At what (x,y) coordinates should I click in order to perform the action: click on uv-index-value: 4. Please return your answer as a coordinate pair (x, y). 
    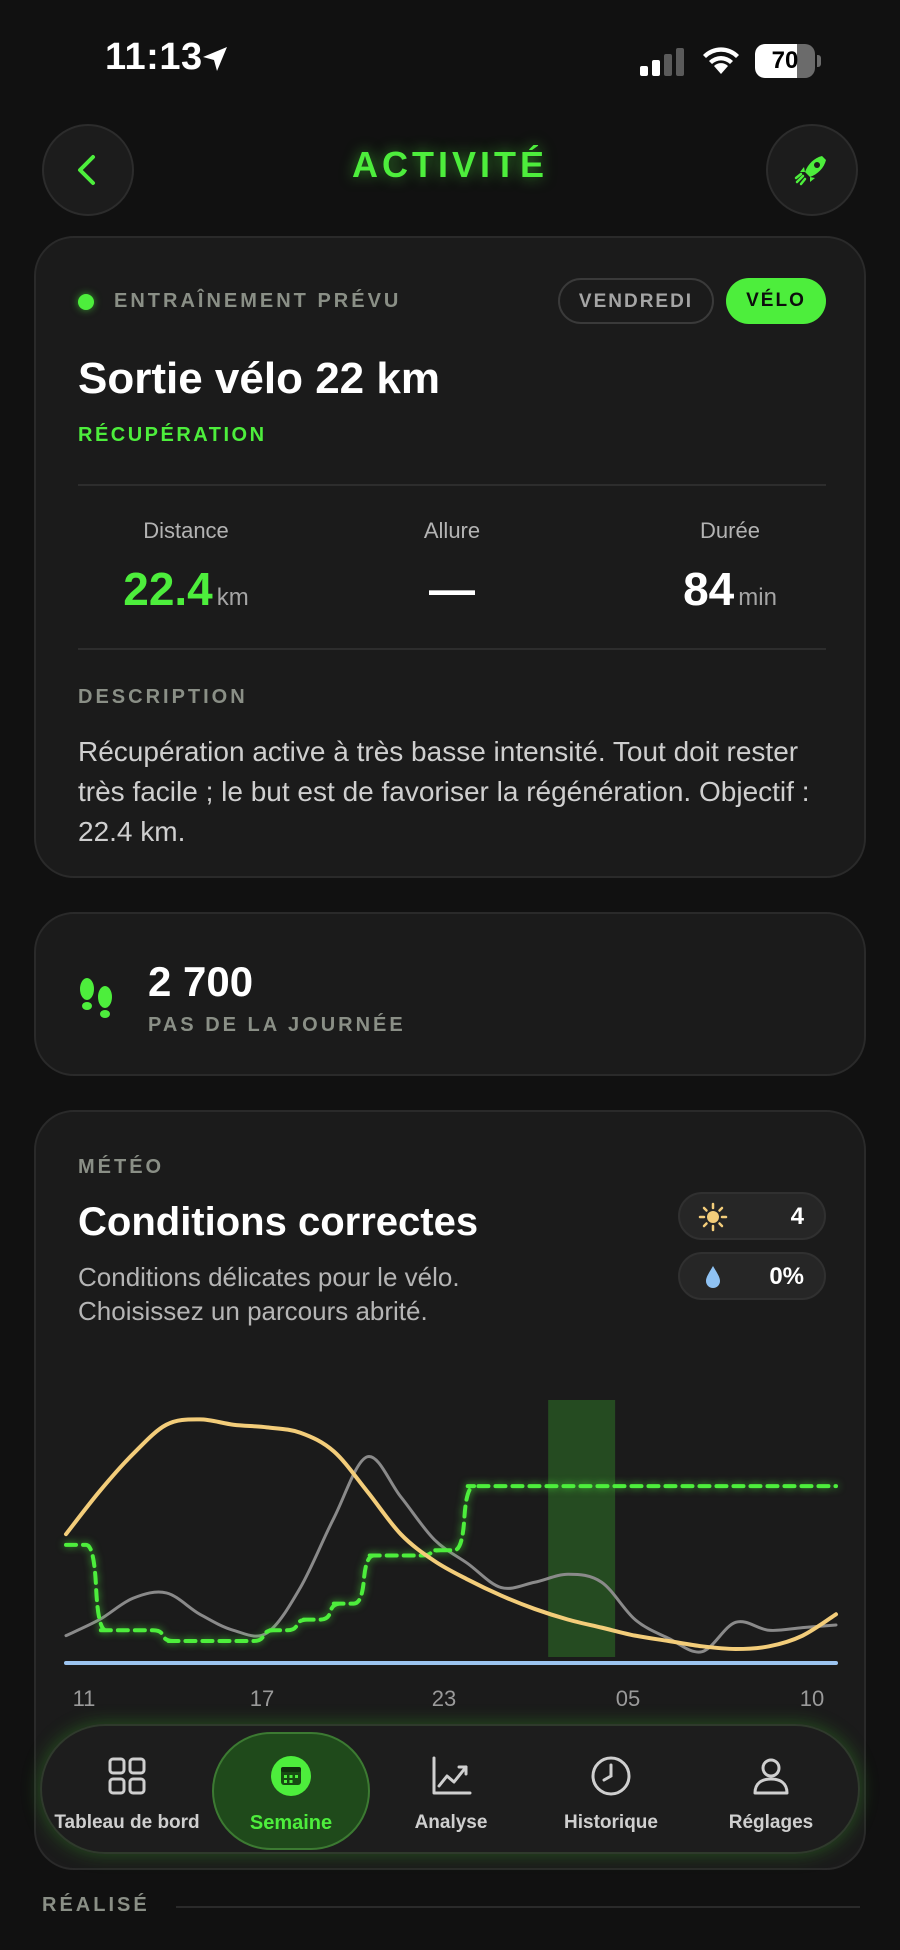
    Looking at the image, I should click on (797, 1216).